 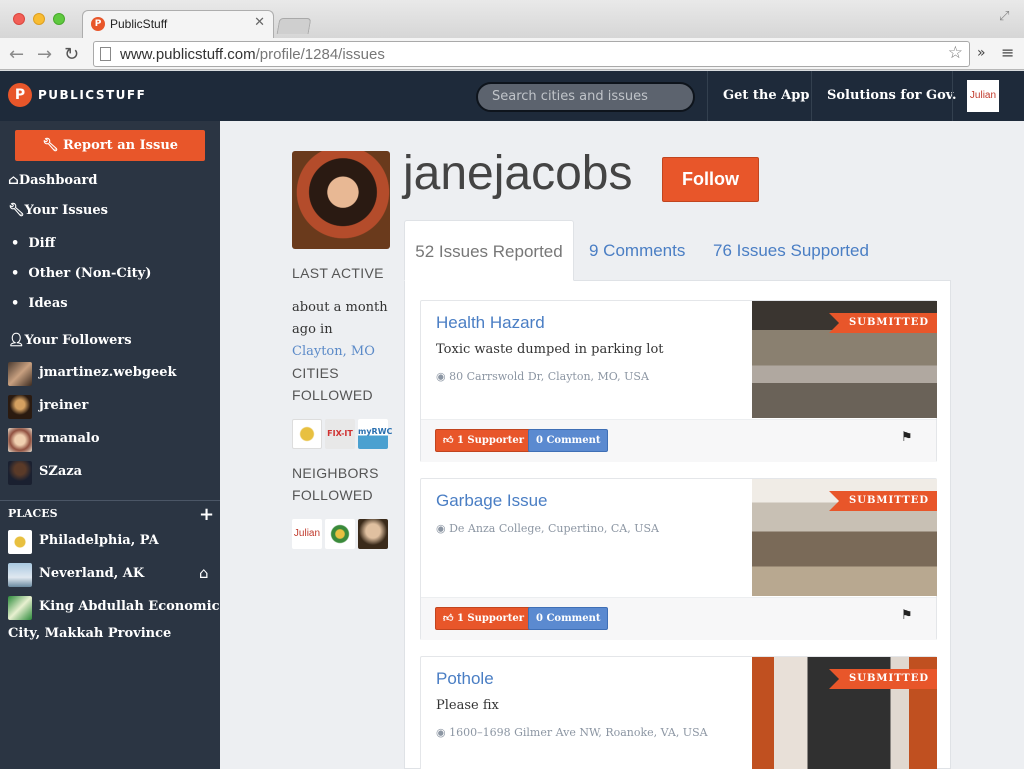 What do you see at coordinates (340, 434) in the screenshot?
I see `fixit-city-badge: FIX-IT` at bounding box center [340, 434].